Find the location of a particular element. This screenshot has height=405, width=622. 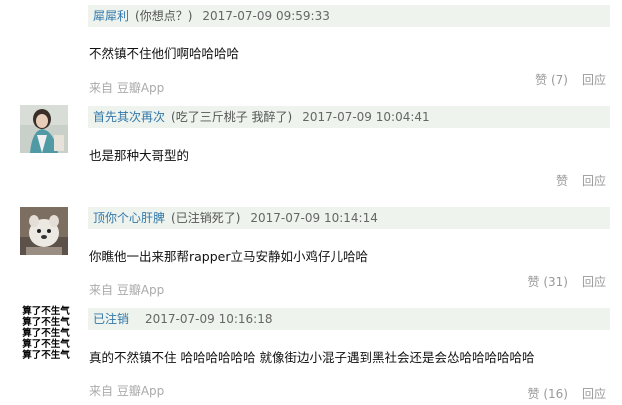

comment-meta-bar: 首先其次再次 (吃了三斤桃子 我醉了) 2017-07-09 10:04:41 is located at coordinates (349, 117).